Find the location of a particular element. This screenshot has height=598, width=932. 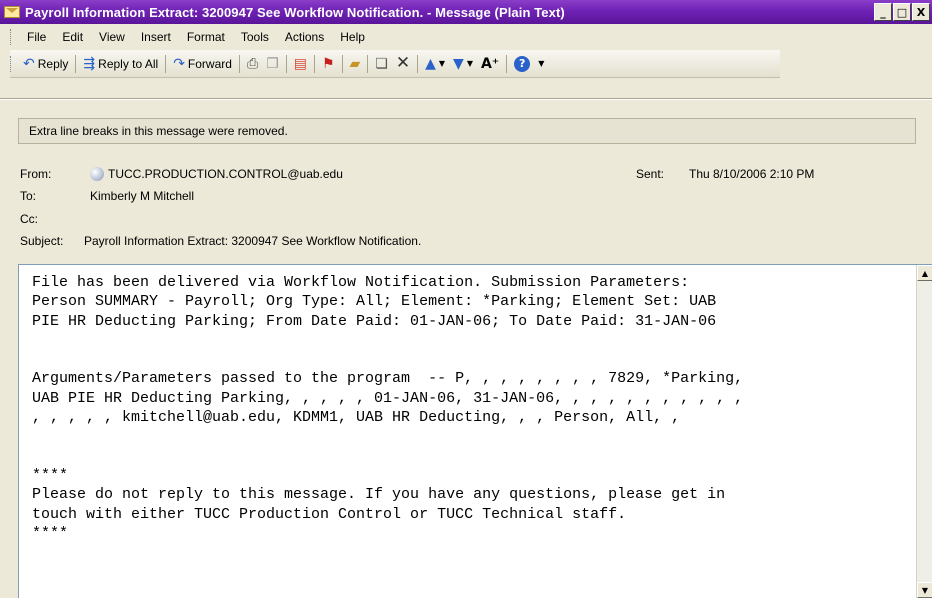

font-size-icon: A⁺ is located at coordinates (490, 63).